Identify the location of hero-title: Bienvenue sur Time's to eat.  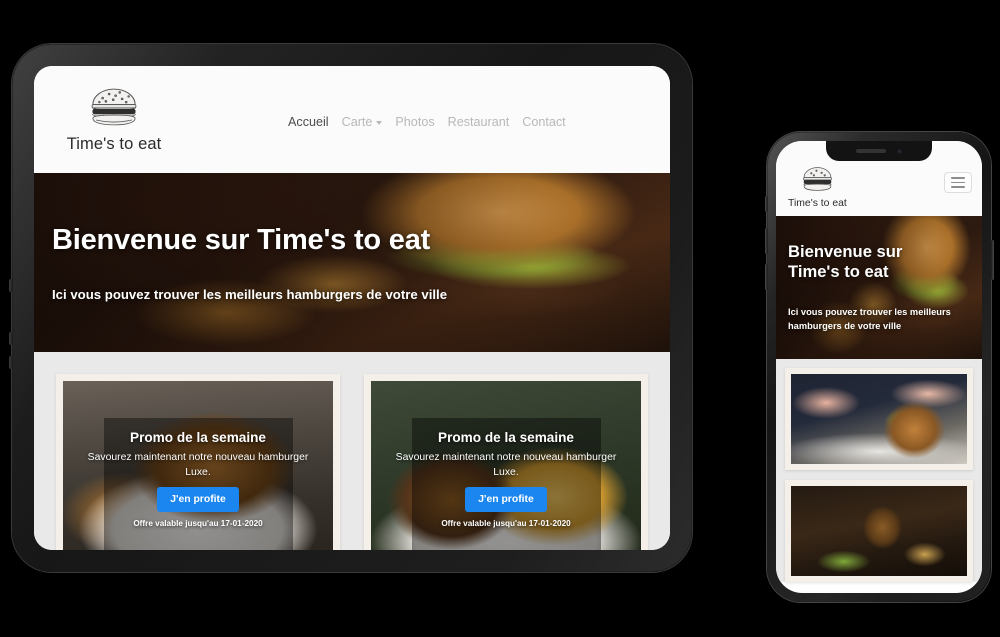
(241, 239).